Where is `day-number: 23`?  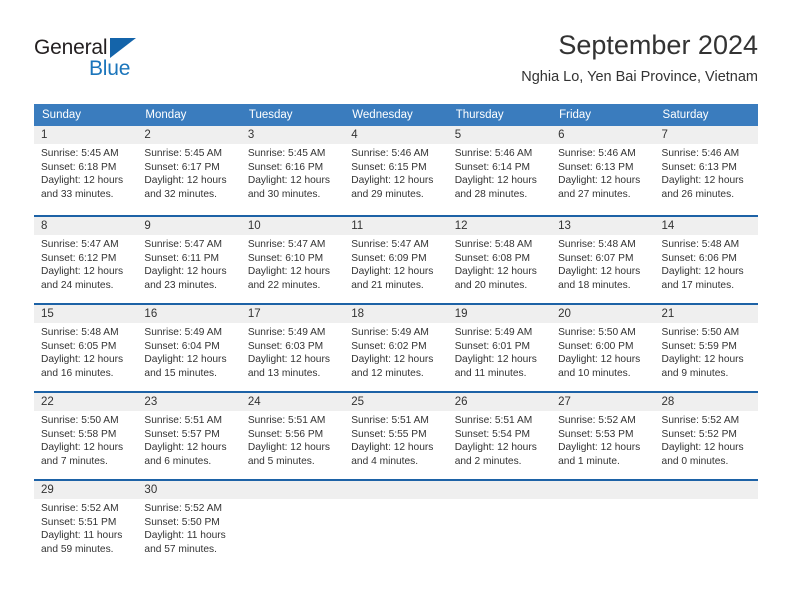 day-number: 23 is located at coordinates (151, 402).